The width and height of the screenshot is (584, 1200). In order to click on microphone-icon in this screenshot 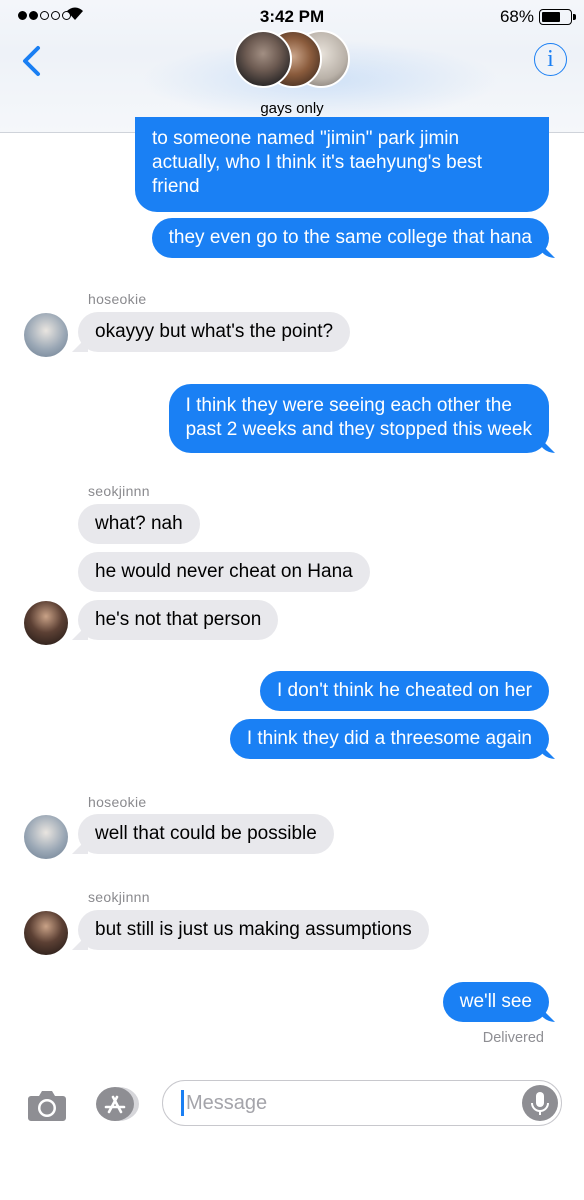, I will do `click(540, 1103)`.